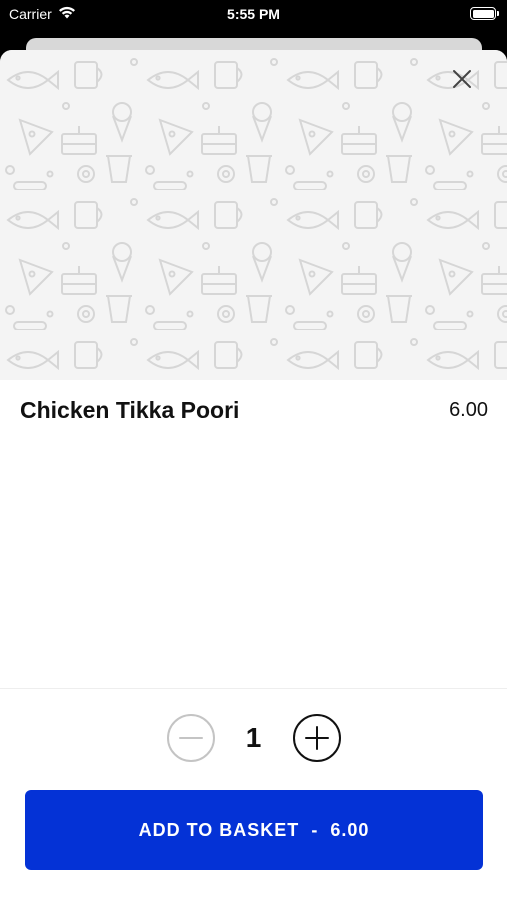  I want to click on add-button-label: ADD TO BASKET, so click(219, 829).